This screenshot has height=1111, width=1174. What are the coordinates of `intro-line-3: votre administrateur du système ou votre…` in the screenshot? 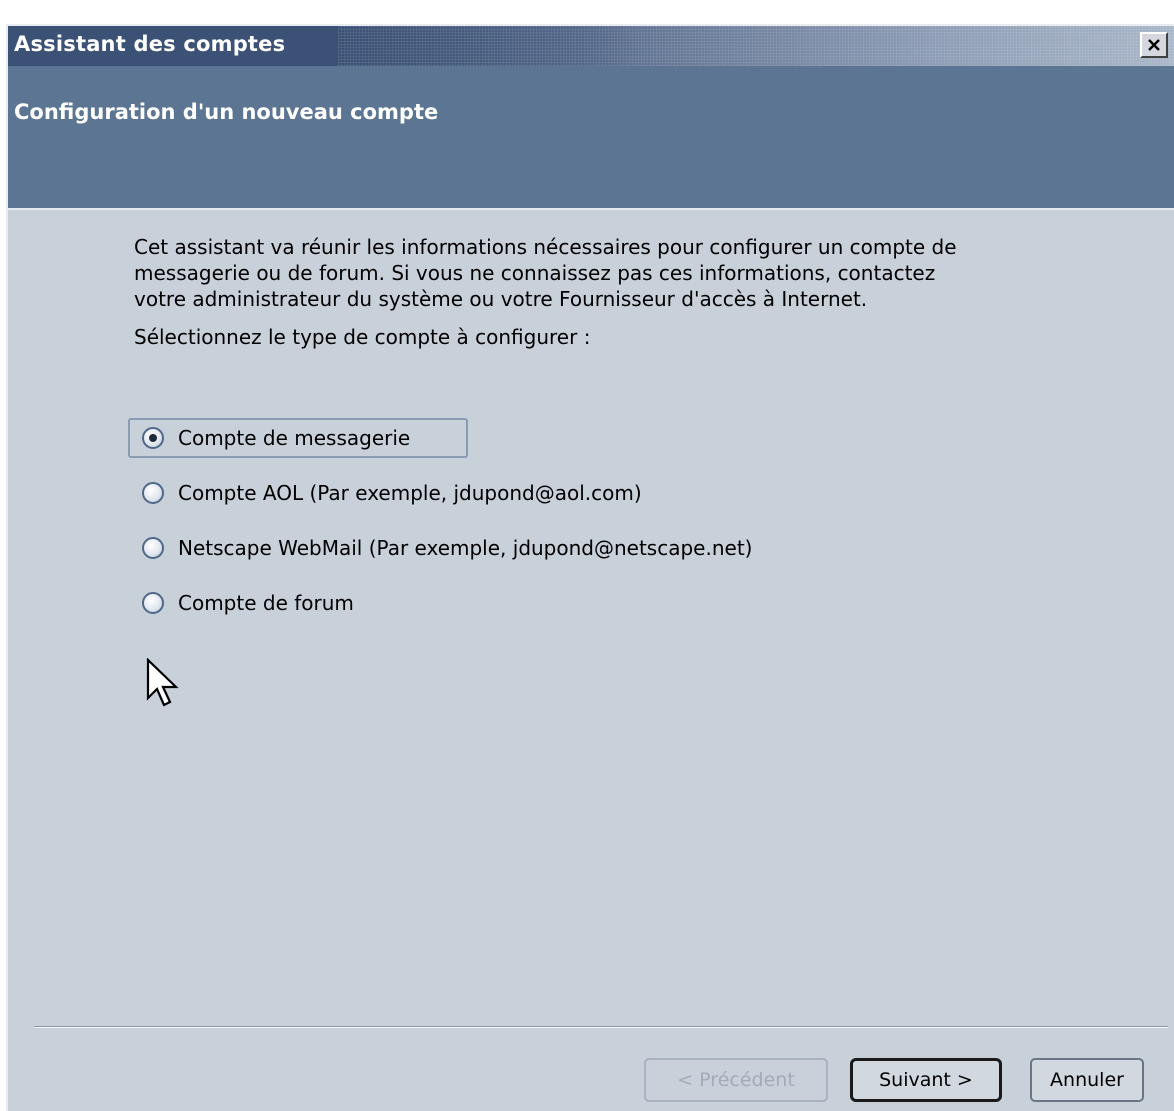 It's located at (501, 299).